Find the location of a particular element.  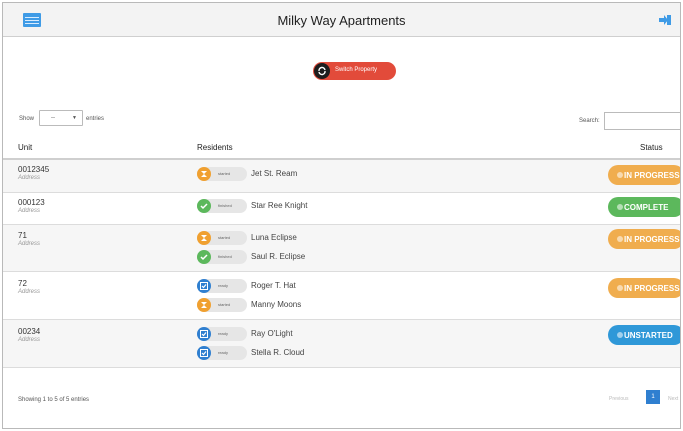

next-page-button: Next is located at coordinates (673, 399).